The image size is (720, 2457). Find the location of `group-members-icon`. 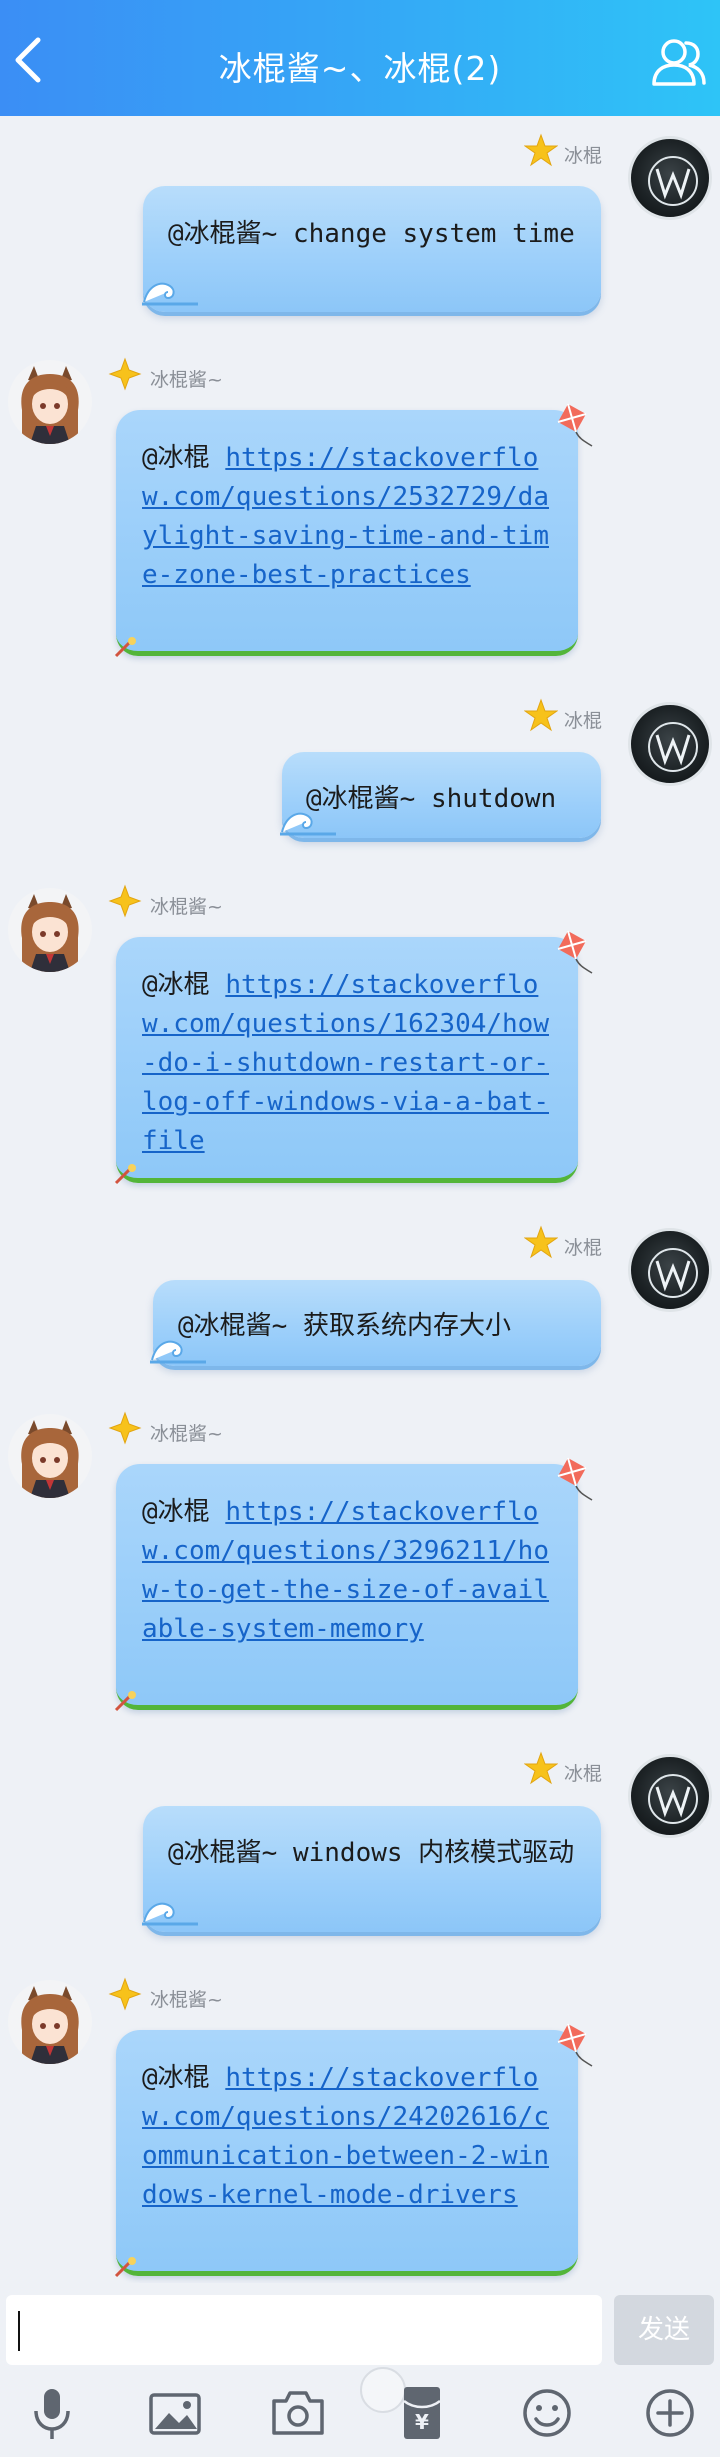

group-members-icon is located at coordinates (678, 62).